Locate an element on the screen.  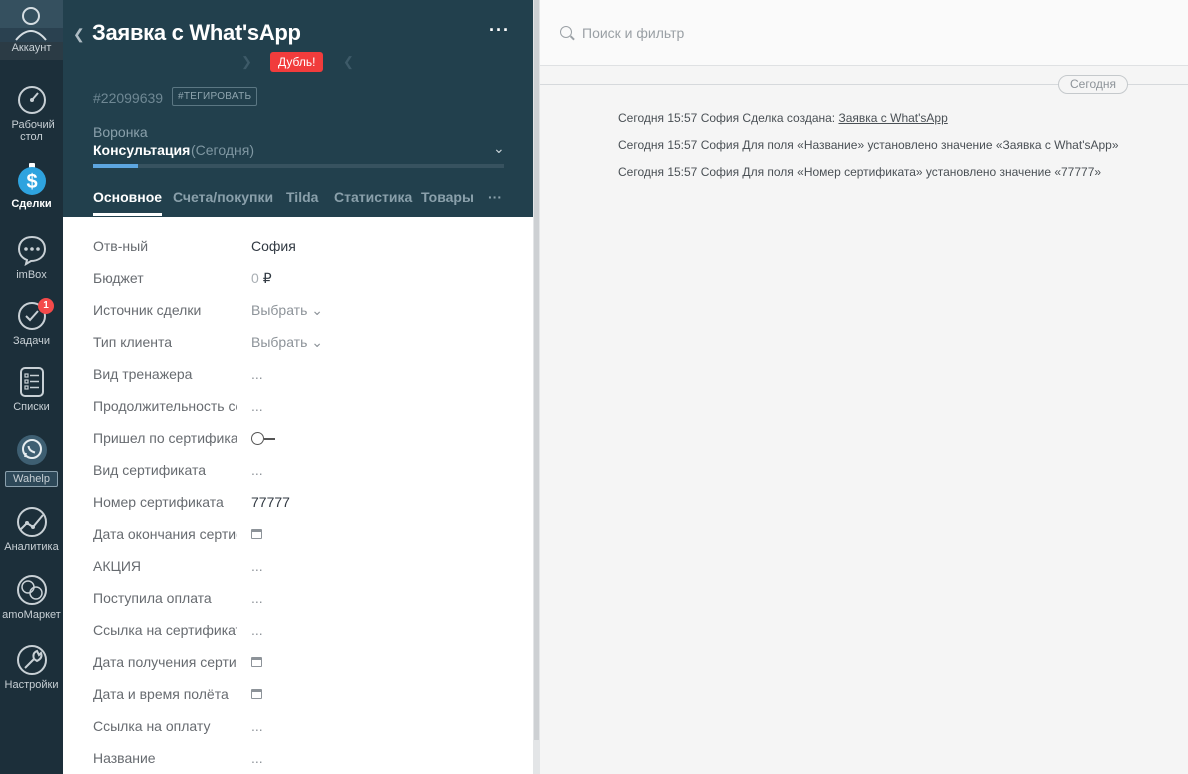
nav-item-deals: $ Сделки is located at coordinates (31, 186).